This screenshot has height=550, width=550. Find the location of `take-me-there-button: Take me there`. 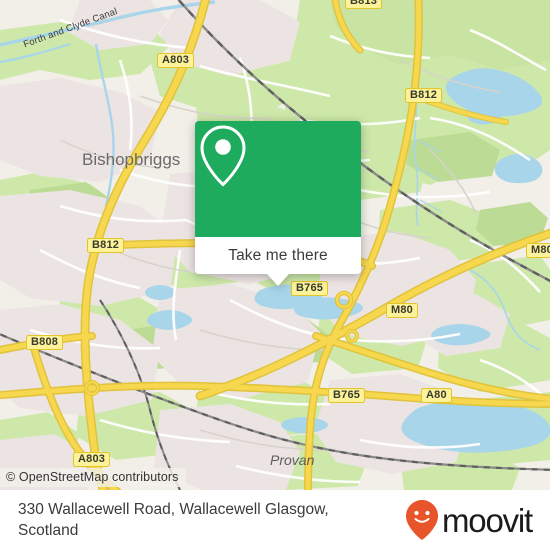

take-me-there-button: Take me there is located at coordinates (278, 255).